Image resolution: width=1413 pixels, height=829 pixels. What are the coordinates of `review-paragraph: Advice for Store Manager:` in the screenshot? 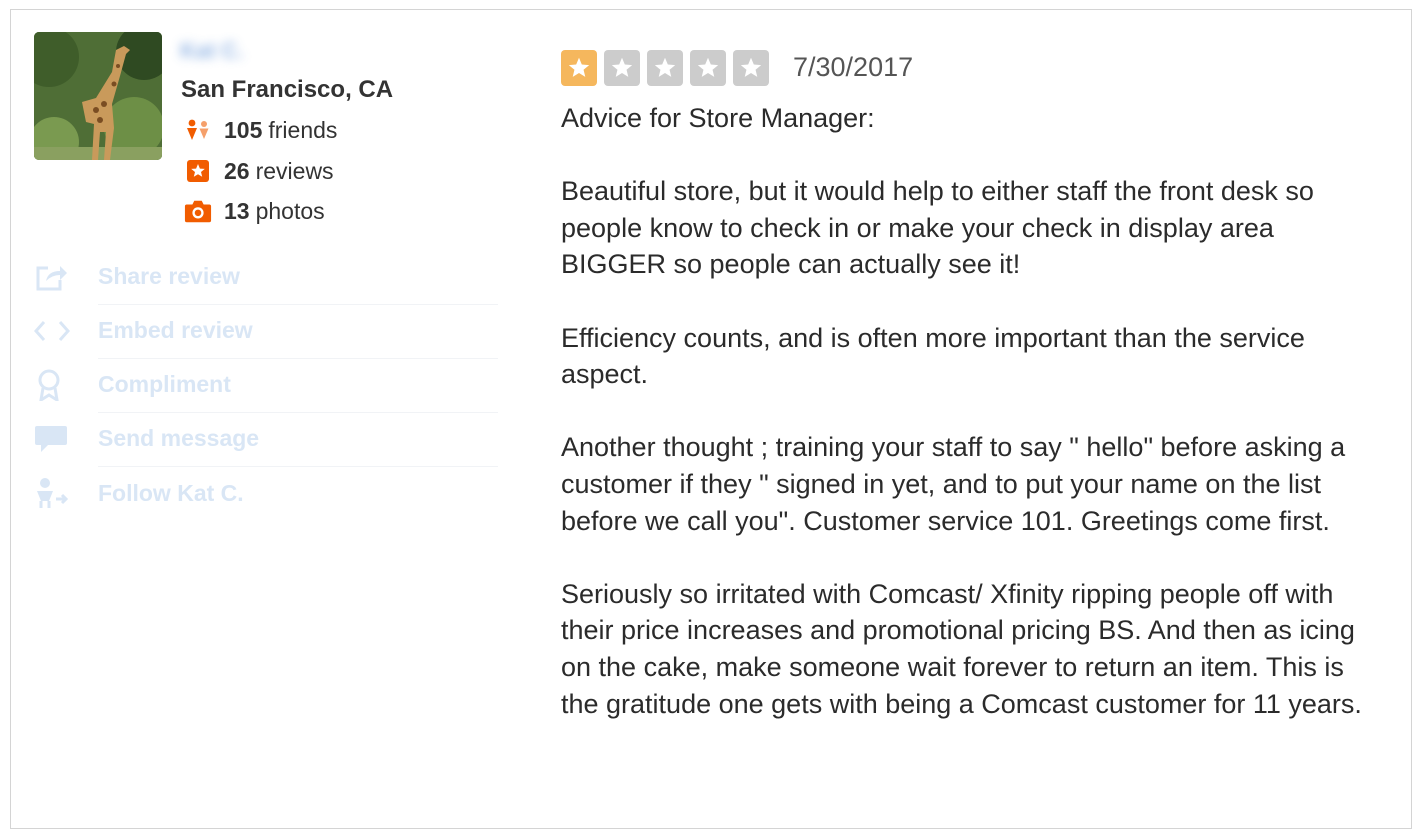 It's located at (718, 118).